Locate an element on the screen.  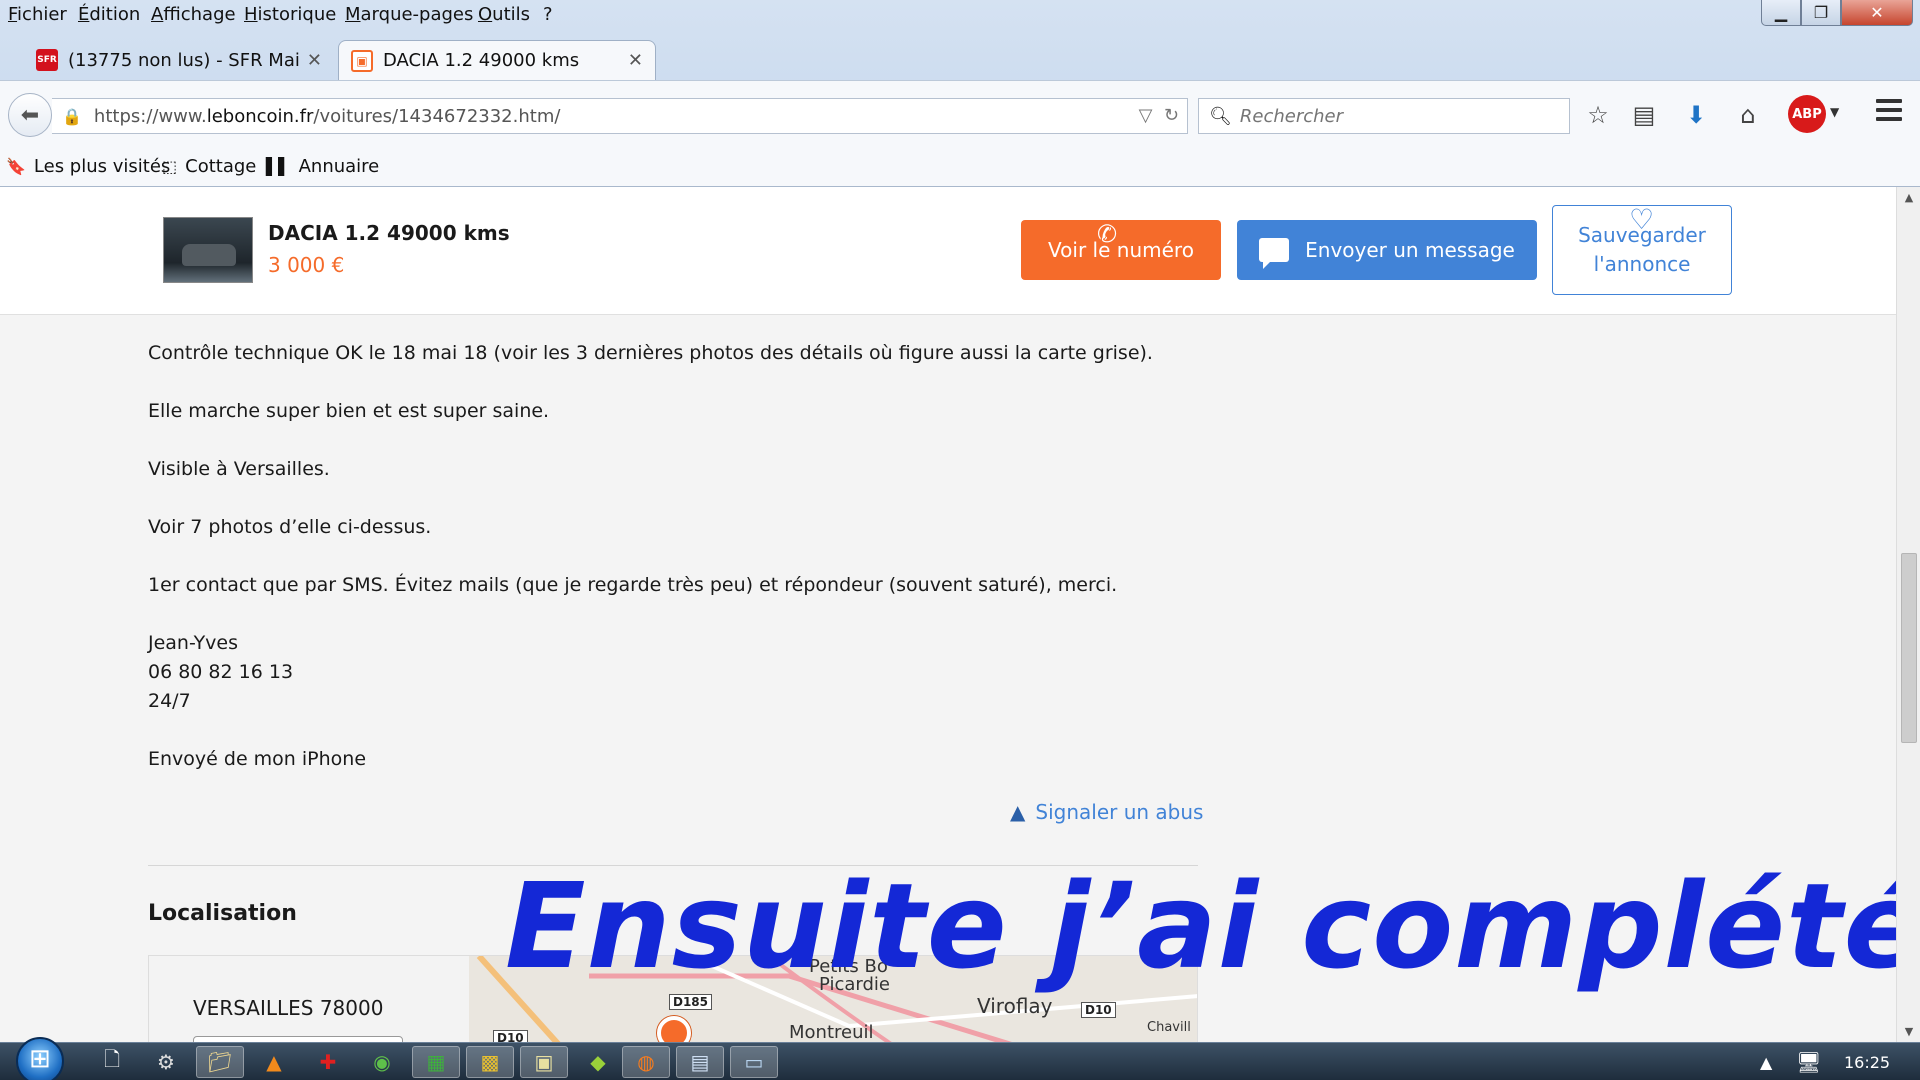
description-paragraph: Voir 7 photos d’elle ci-dessus. is located at coordinates (290, 527).